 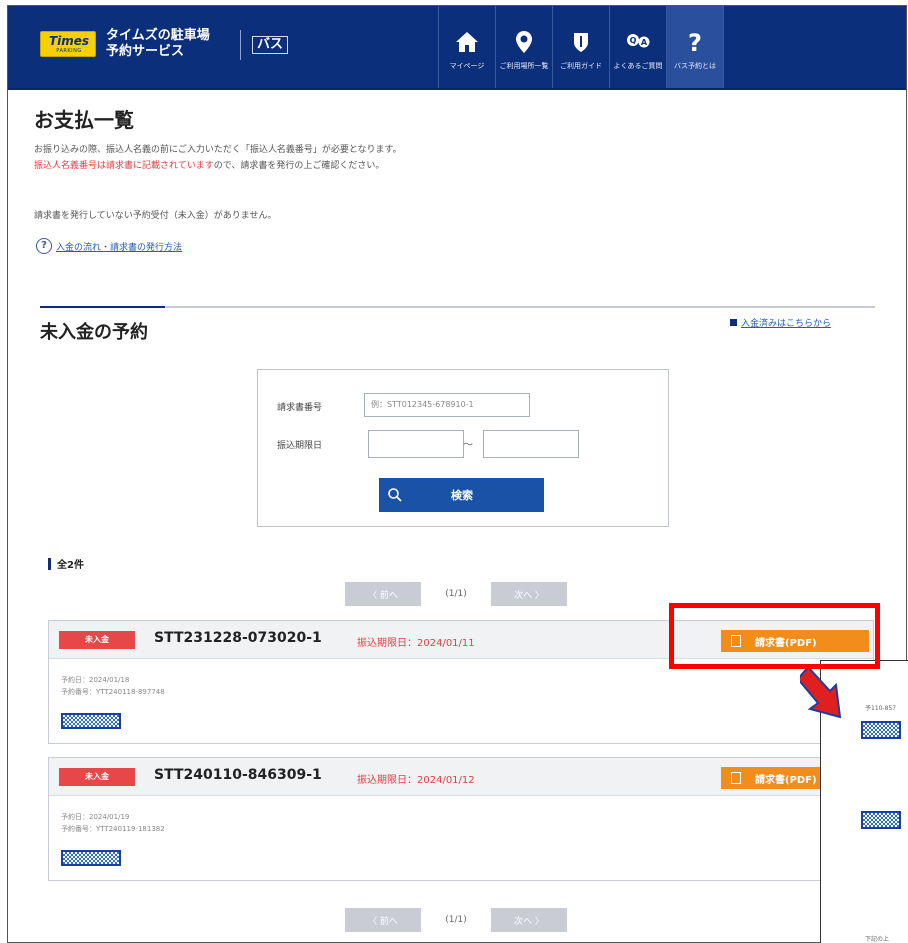 I want to click on annotation-highlight-box, so click(x=774, y=636).